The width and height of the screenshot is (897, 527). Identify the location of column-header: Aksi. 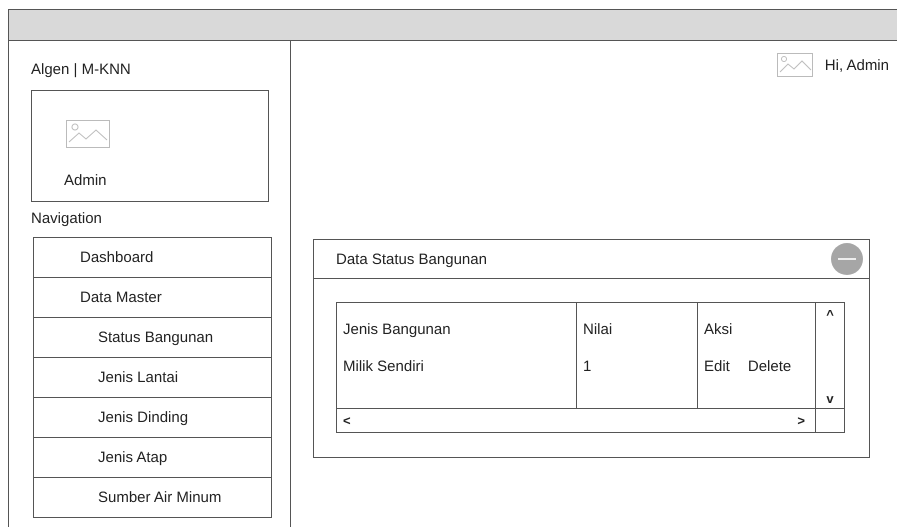
(757, 329).